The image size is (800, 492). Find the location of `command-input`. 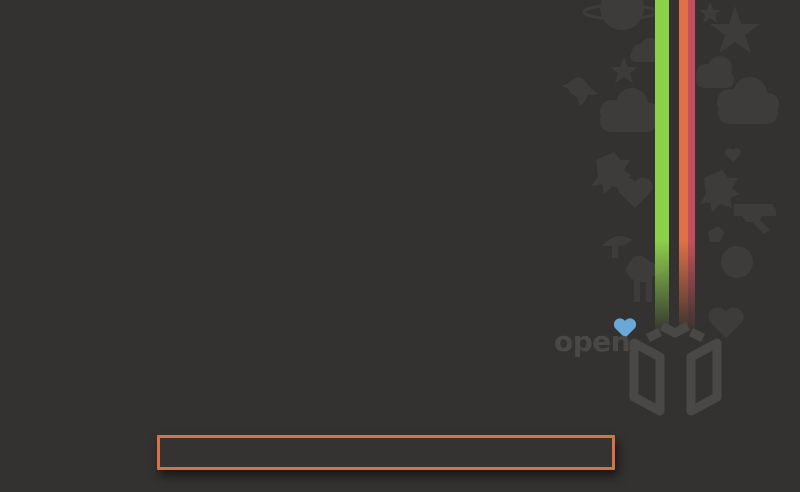

command-input is located at coordinates (386, 452).